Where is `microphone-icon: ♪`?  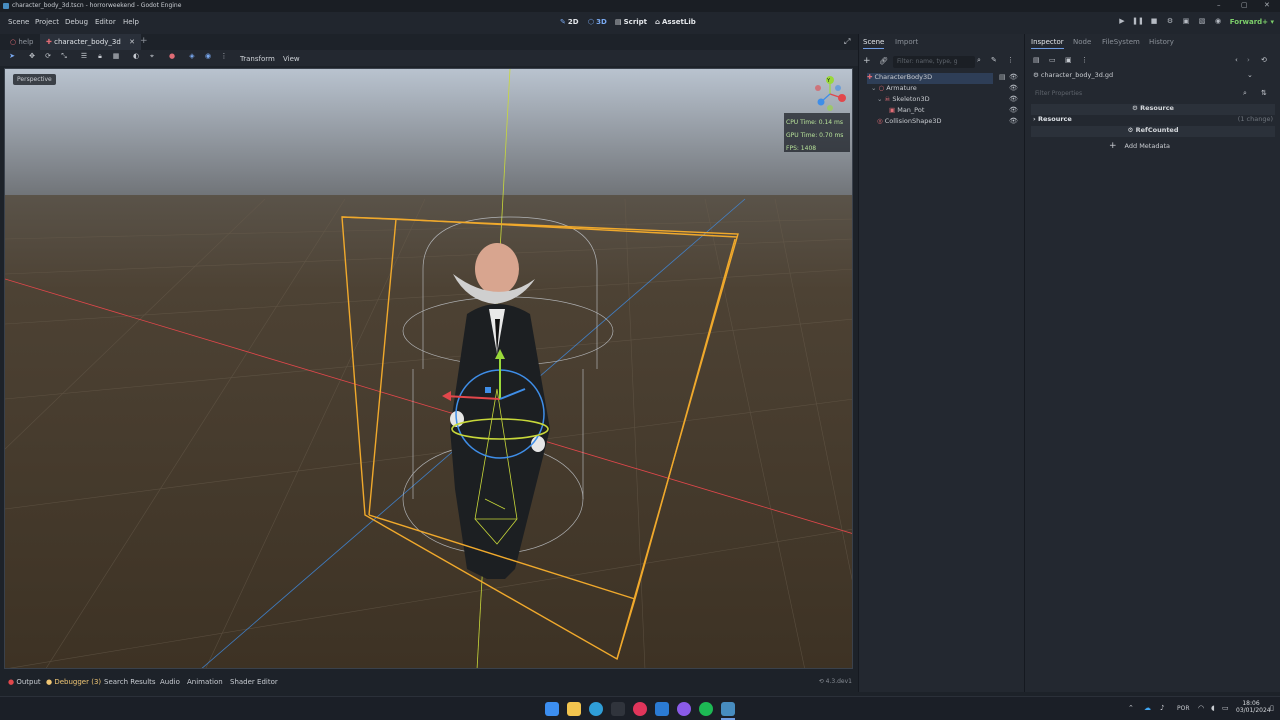 microphone-icon: ♪ is located at coordinates (1162, 708).